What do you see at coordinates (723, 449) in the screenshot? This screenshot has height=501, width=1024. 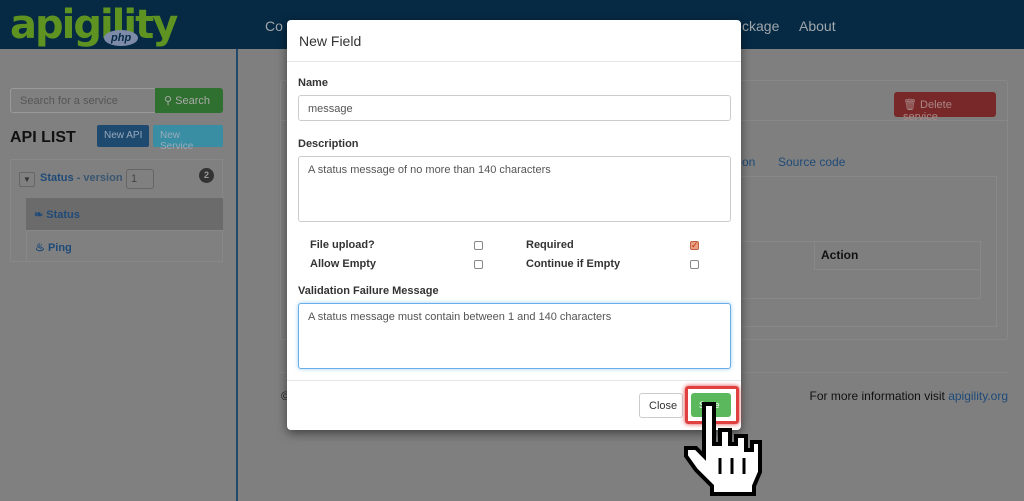 I see `hand-cursor-icon` at bounding box center [723, 449].